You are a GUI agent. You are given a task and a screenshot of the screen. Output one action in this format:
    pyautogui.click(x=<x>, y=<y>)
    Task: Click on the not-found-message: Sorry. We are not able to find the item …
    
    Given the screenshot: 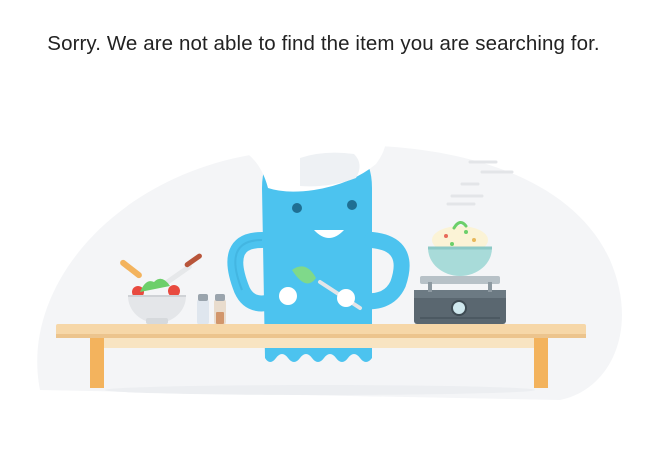 What is the action you would take?
    pyautogui.click(x=323, y=43)
    